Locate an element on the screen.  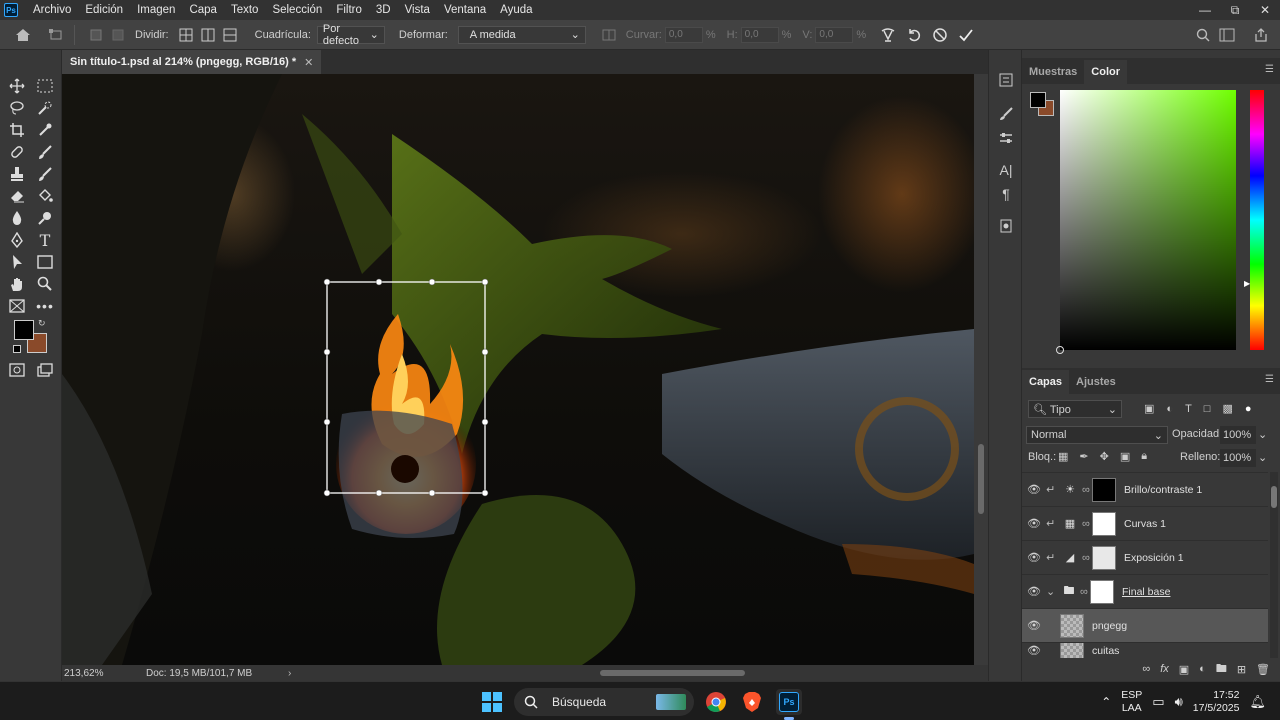
notifications-icon: 🔔︎ is located at coordinates (1257, 702).